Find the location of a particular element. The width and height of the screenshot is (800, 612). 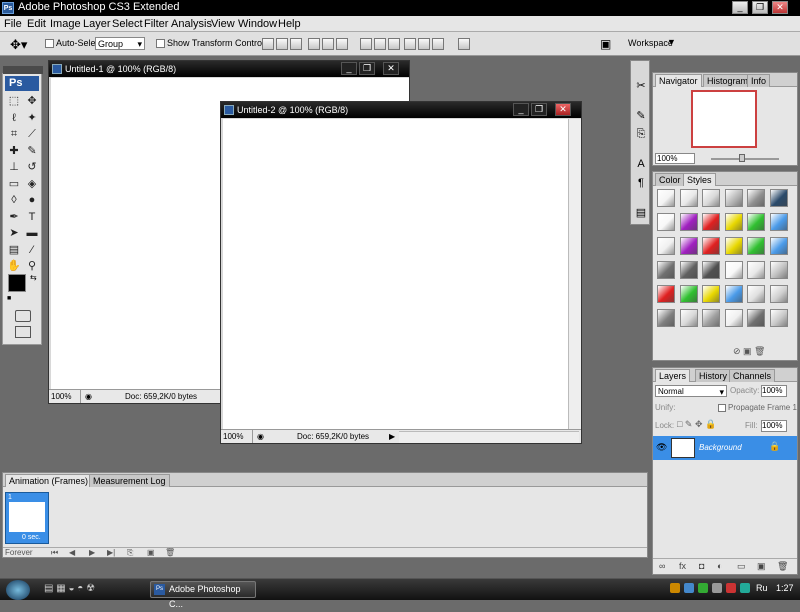

menu-analysis: Analysis is located at coordinates (191, 24).